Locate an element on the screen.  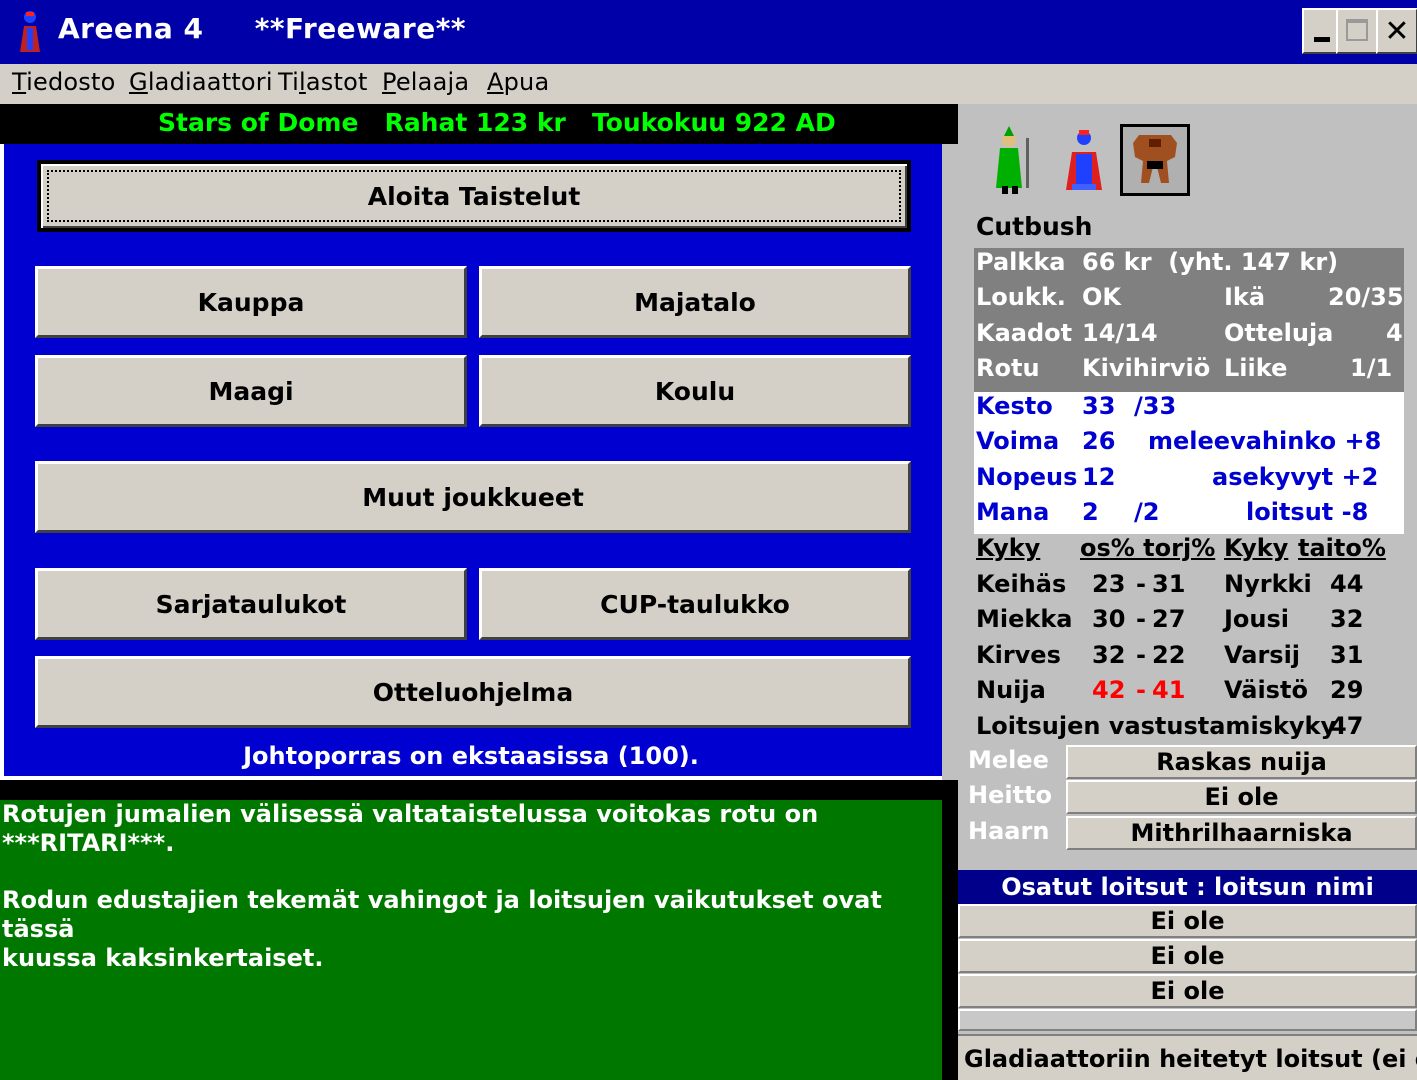
speed-value: 12 is located at coordinates (1099, 477).